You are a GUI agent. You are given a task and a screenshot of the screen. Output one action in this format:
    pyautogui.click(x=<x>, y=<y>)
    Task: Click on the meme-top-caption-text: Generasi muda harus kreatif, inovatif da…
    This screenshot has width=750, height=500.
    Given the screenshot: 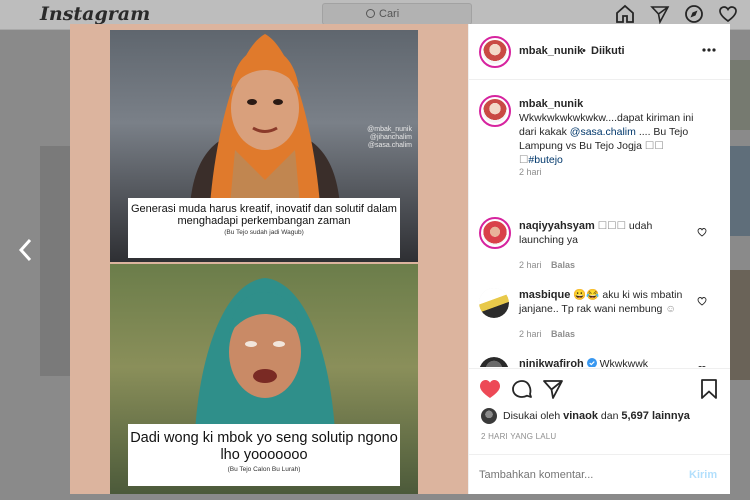 What is the action you would take?
    pyautogui.click(x=264, y=215)
    